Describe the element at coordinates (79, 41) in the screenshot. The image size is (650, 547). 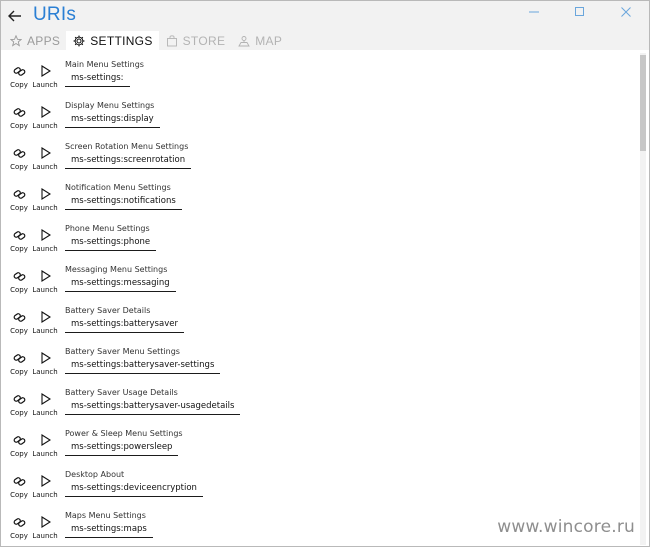
I see `gear-icon` at that location.